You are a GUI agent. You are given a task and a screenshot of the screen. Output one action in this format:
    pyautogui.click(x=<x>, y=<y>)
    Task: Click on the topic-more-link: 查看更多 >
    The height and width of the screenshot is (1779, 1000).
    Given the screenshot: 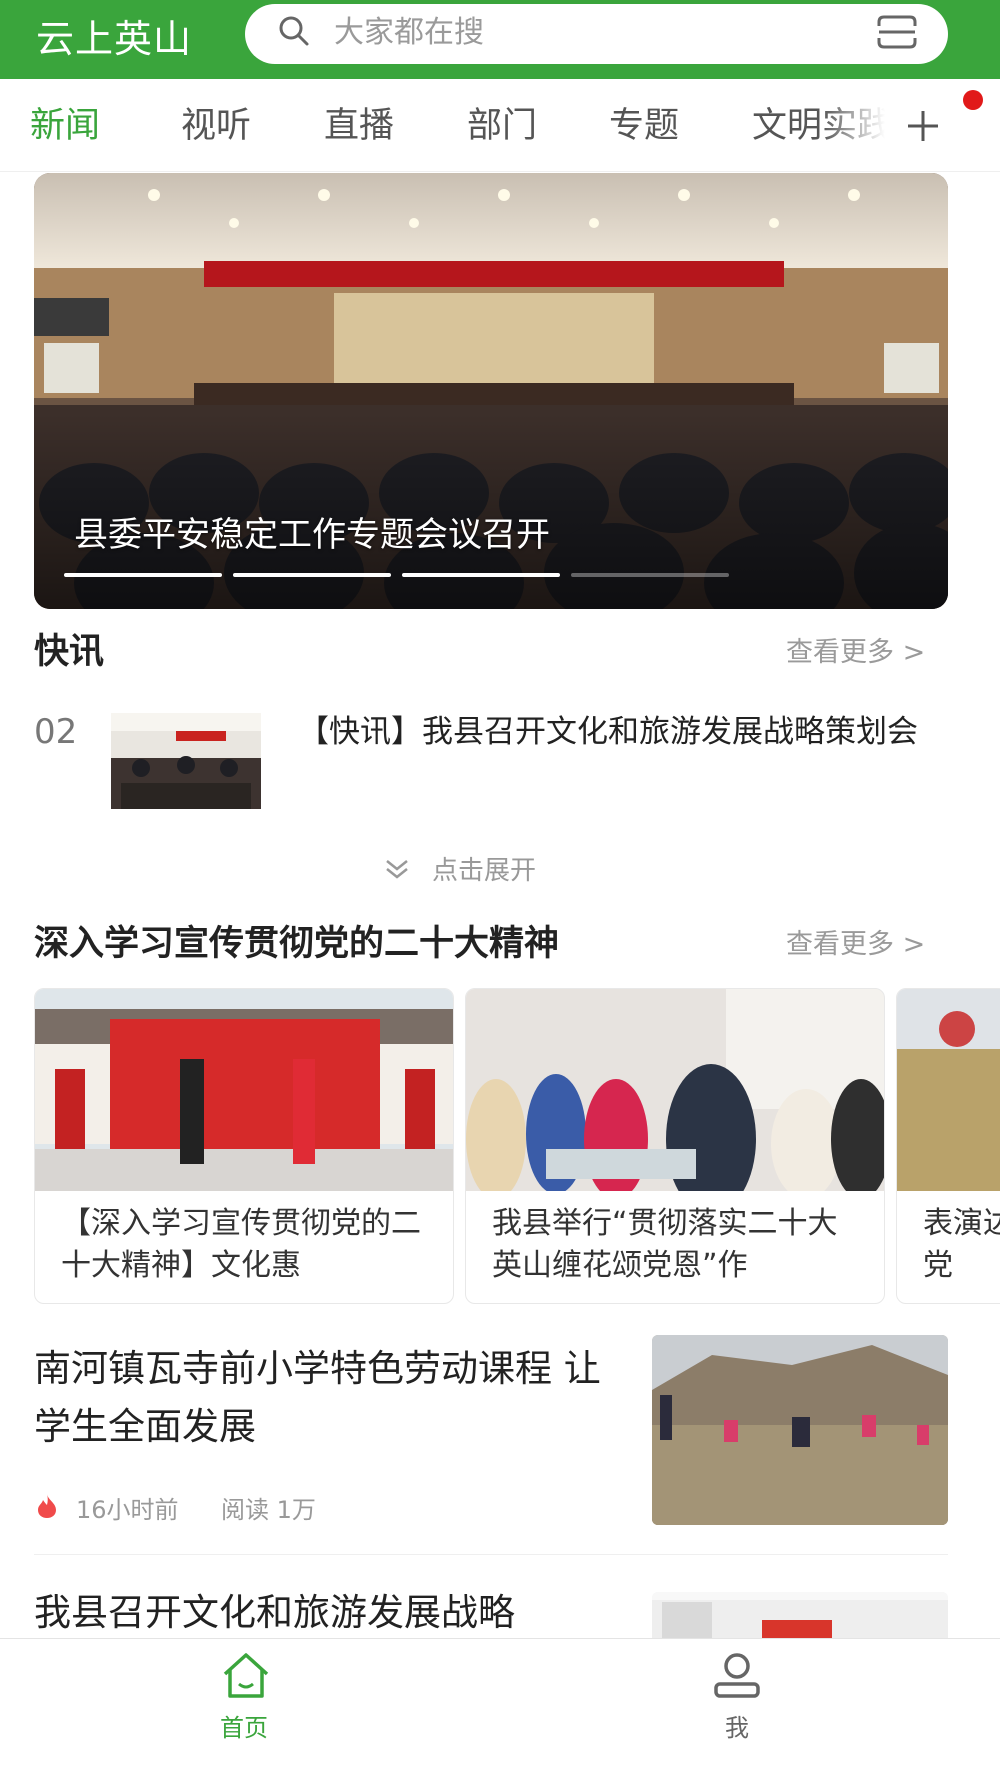 What is the action you would take?
    pyautogui.click(x=855, y=941)
    